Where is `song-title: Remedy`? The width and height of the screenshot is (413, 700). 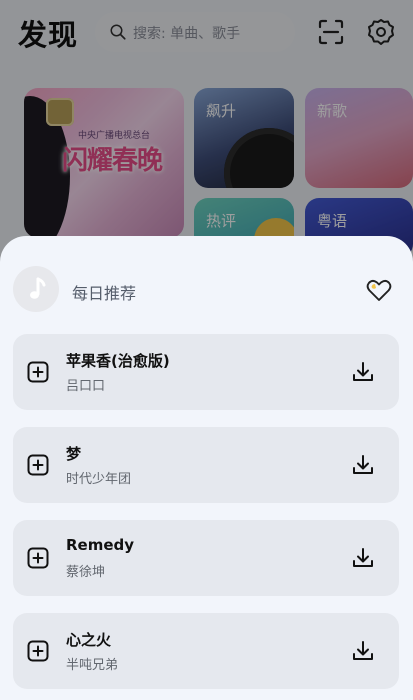 song-title: Remedy is located at coordinates (100, 545).